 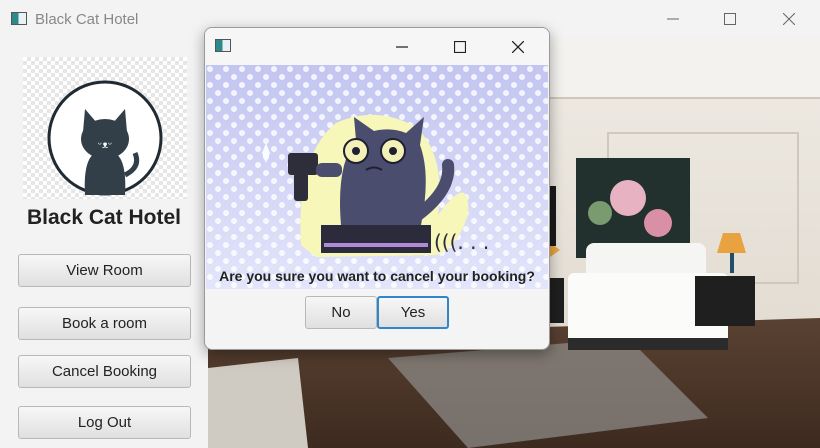 I want to click on maximize-button, so click(x=730, y=19).